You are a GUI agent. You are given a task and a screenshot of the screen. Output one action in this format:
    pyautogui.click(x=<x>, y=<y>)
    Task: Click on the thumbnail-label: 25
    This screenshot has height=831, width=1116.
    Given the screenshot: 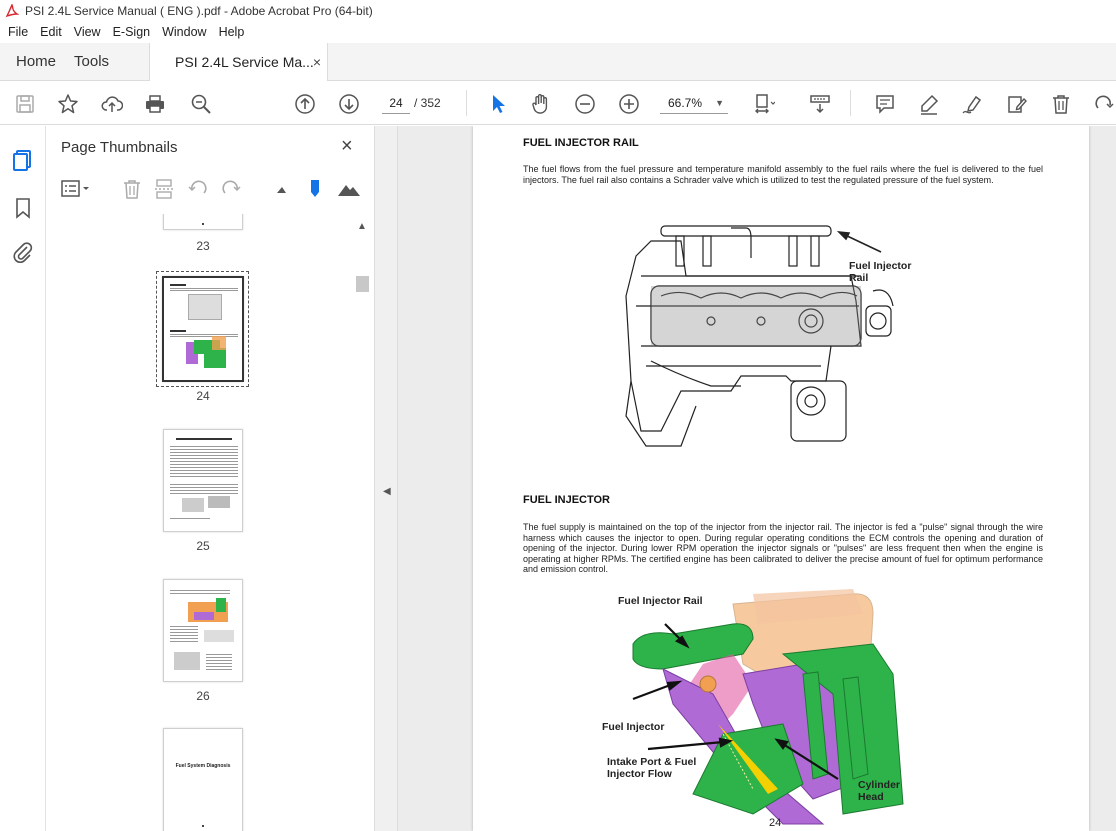 What is the action you would take?
    pyautogui.click(x=203, y=546)
    